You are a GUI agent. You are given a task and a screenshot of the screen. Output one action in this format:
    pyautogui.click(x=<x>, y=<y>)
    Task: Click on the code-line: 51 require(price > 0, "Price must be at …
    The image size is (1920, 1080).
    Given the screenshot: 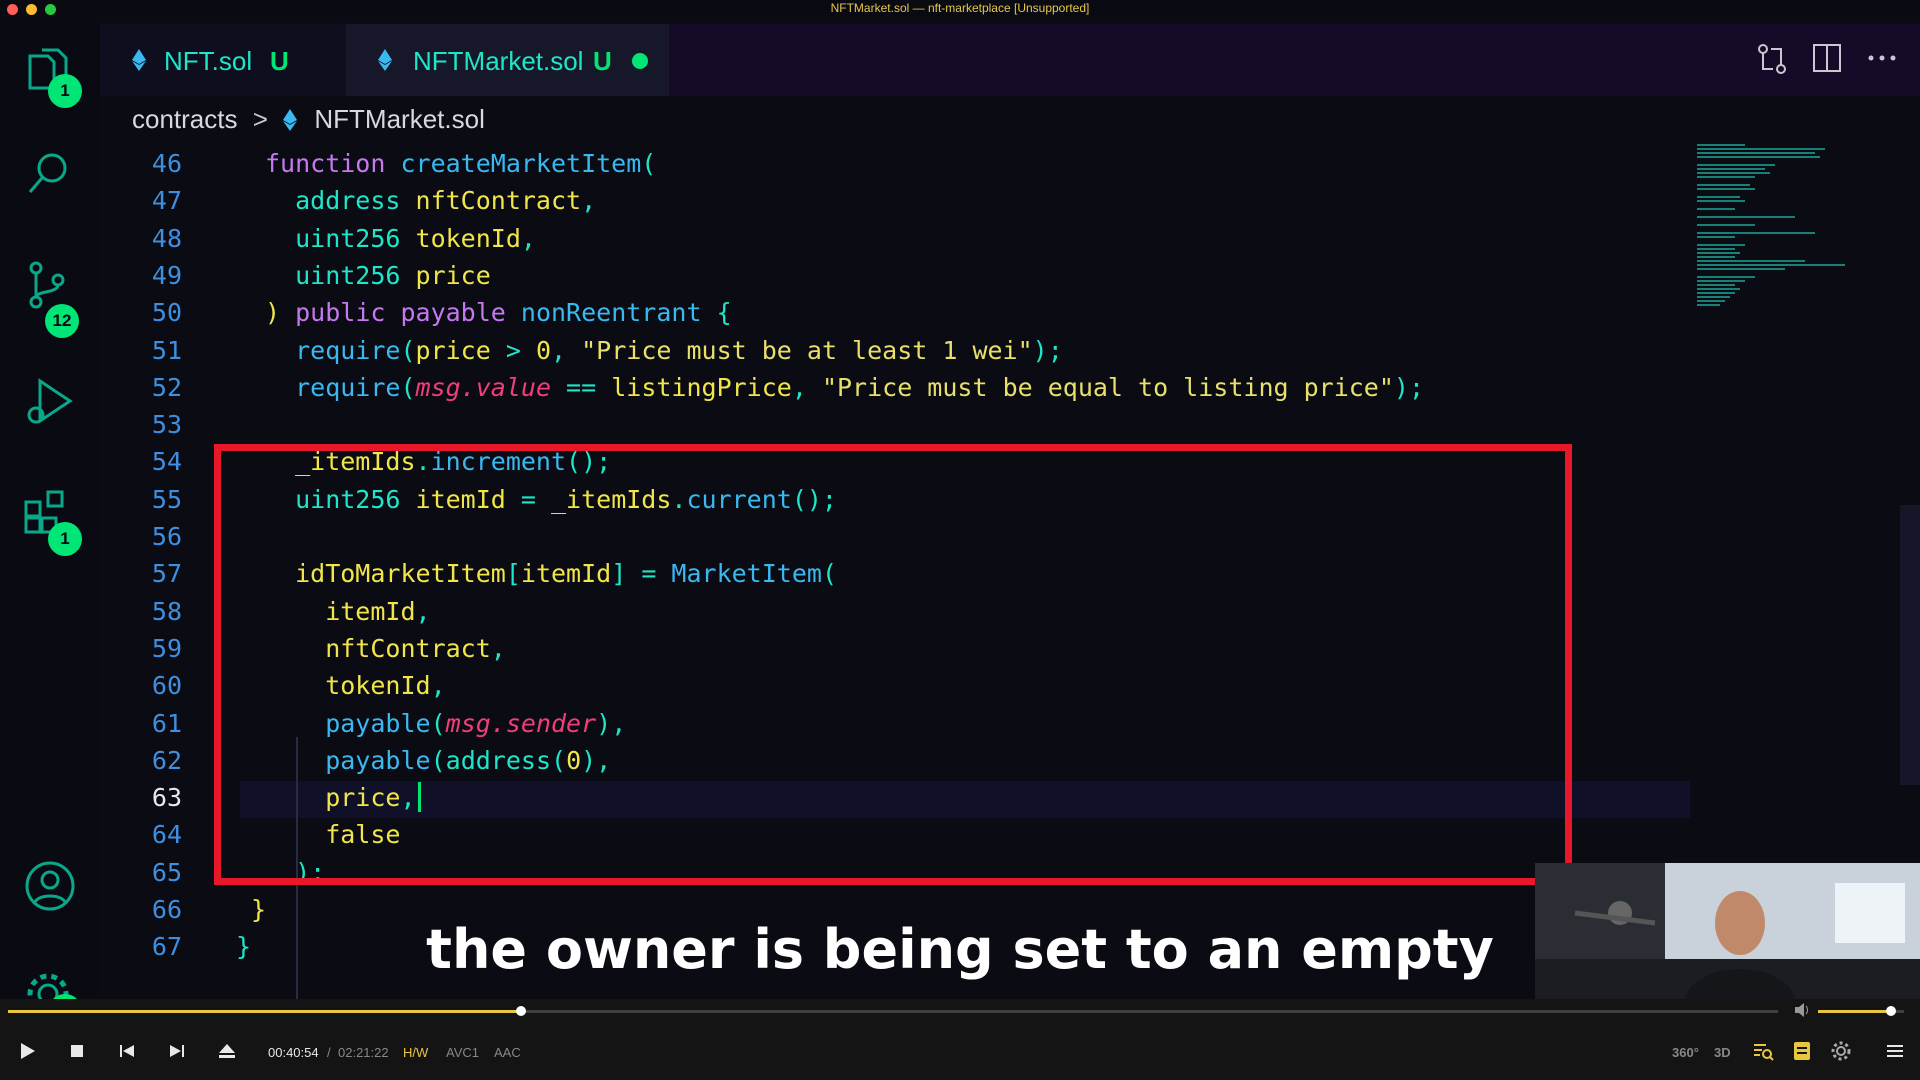 What is the action you would take?
    pyautogui.click(x=890, y=350)
    